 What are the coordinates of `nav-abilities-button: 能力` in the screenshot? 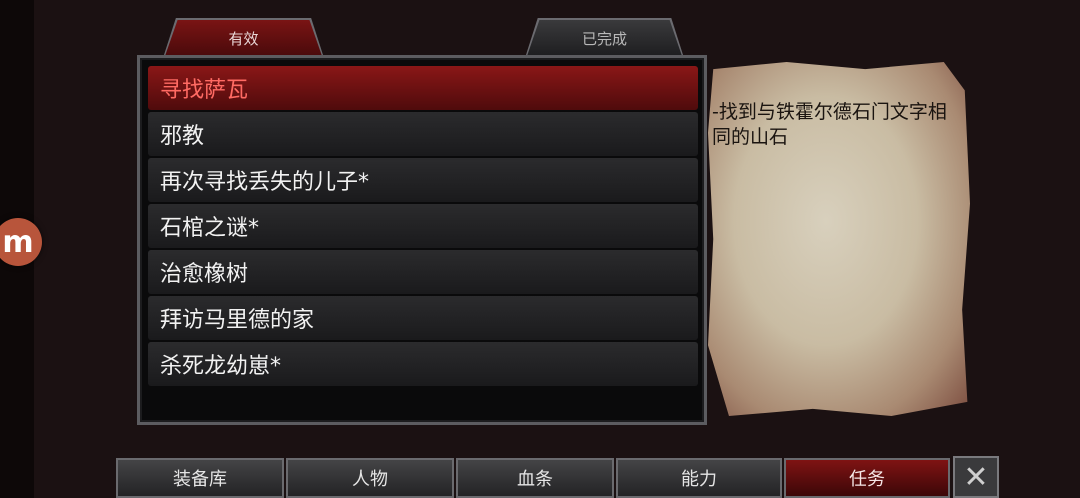 It's located at (699, 478).